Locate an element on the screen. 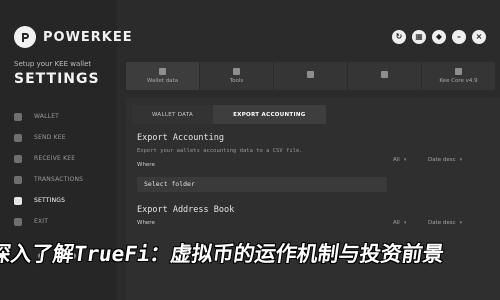 The width and height of the screenshot is (500, 300). logo: POWERKEE is located at coordinates (73, 37).